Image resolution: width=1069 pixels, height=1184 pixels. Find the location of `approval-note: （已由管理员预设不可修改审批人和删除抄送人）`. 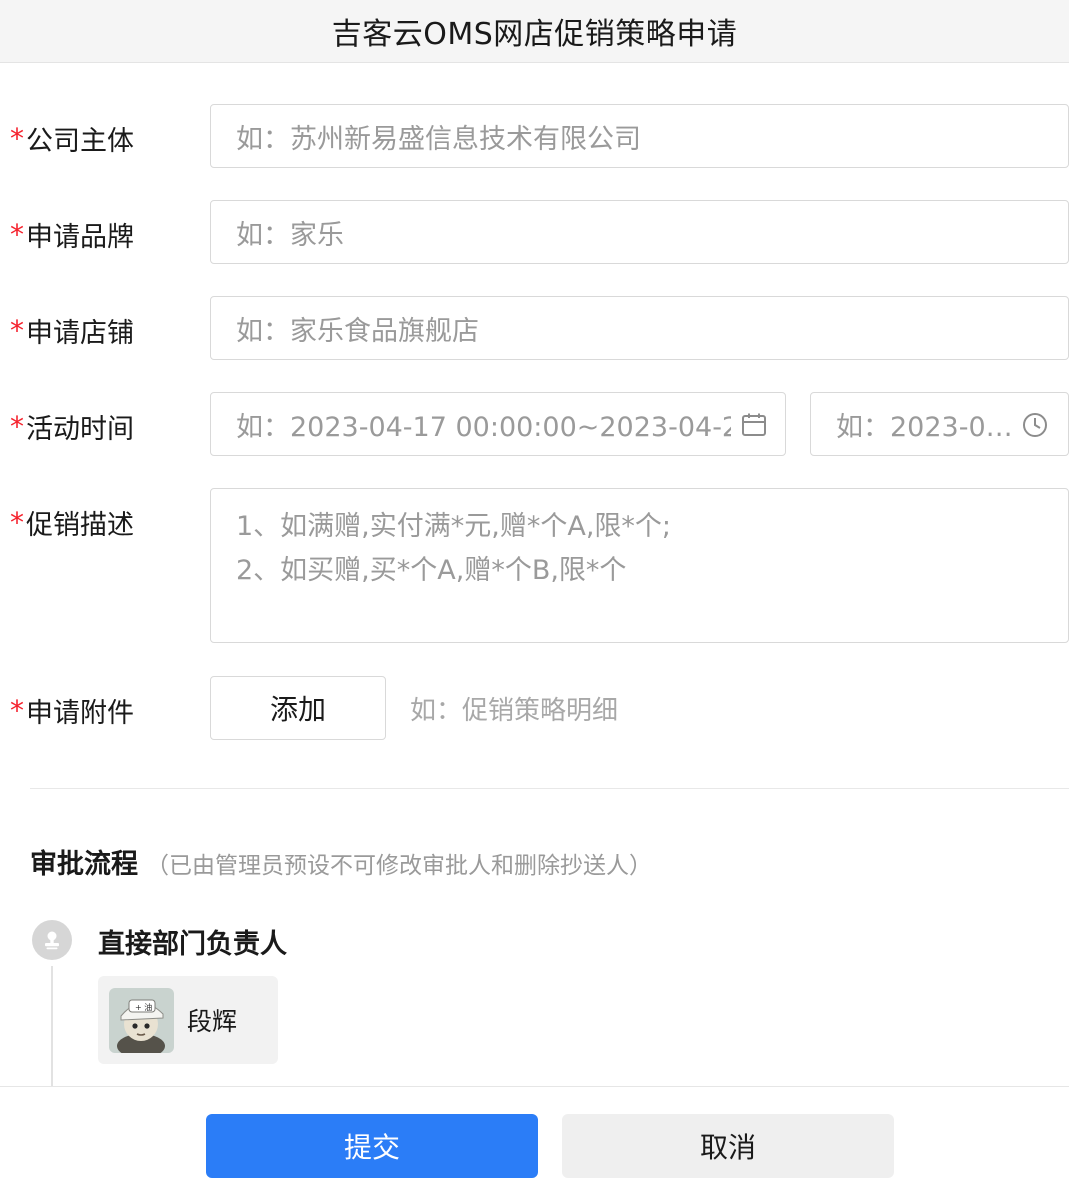

approval-note: （已由管理员预设不可修改审批人和删除抄送人） is located at coordinates (399, 866).